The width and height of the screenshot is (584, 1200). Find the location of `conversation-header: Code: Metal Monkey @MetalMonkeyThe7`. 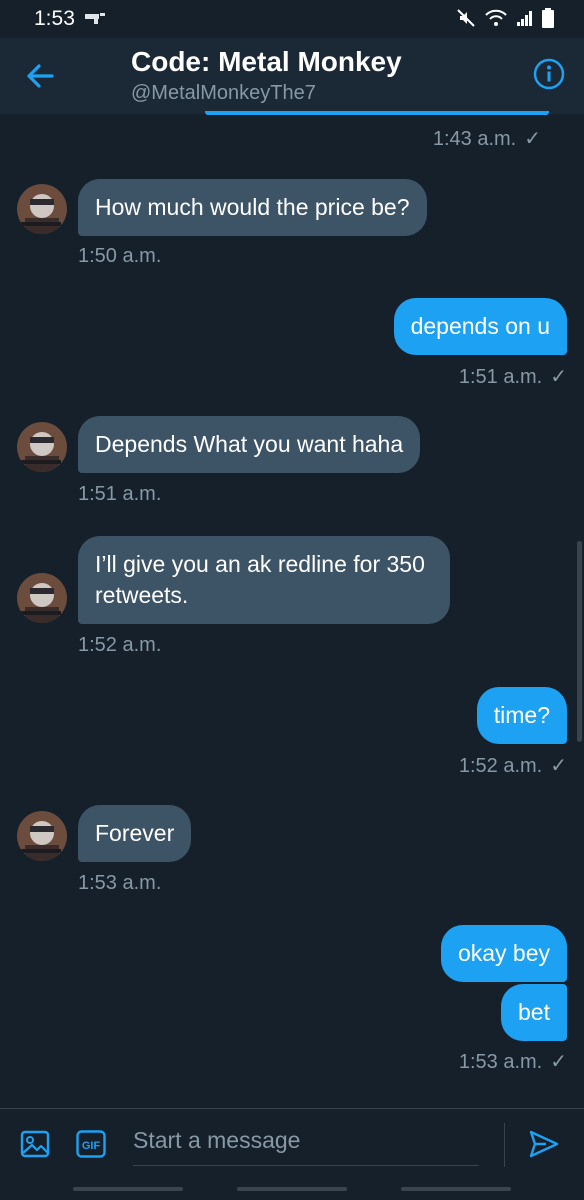

conversation-header: Code: Metal Monkey @MetalMonkeyThe7 is located at coordinates (292, 76).